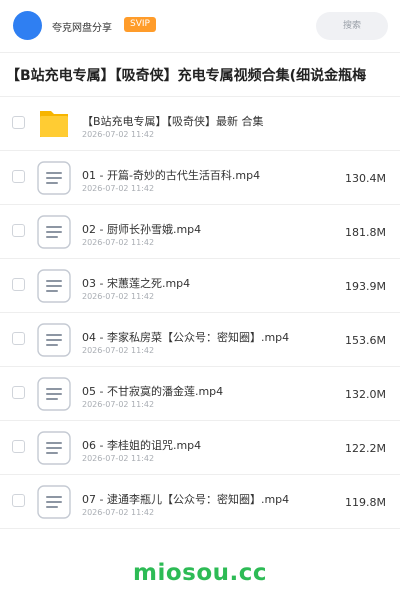 This screenshot has width=400, height=600. What do you see at coordinates (142, 445) in the screenshot?
I see `file-name: 06 - 李桂姐的诅咒.mp4` at bounding box center [142, 445].